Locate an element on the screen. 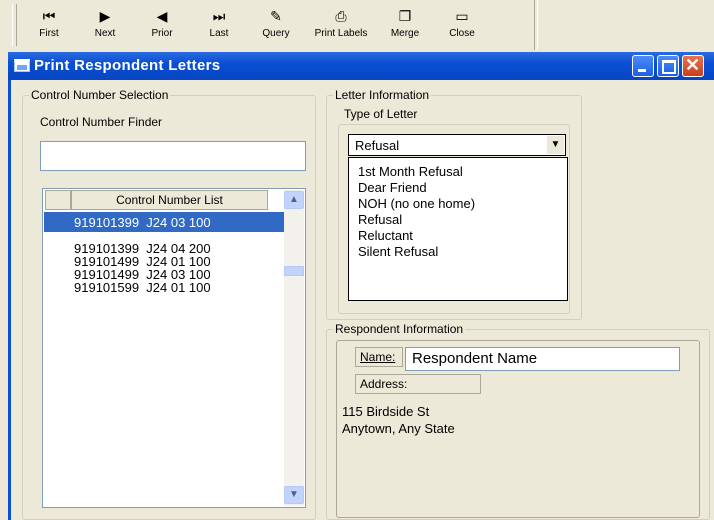  prior-label: Prior is located at coordinates (162, 33).